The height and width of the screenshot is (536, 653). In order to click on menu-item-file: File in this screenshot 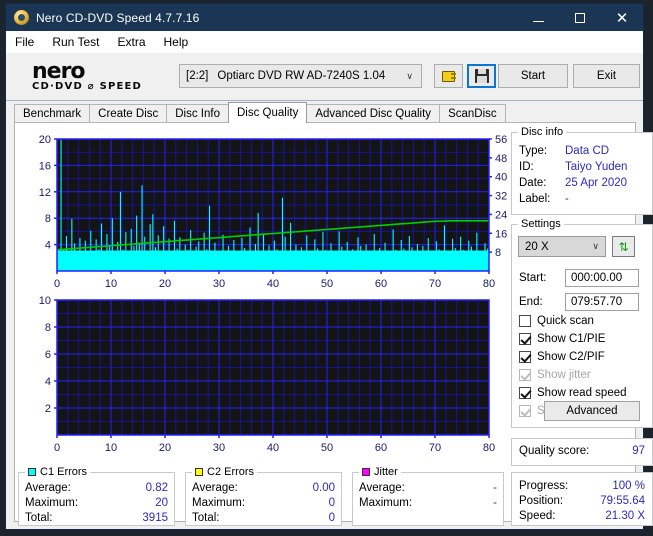, I will do `click(24, 42)`.